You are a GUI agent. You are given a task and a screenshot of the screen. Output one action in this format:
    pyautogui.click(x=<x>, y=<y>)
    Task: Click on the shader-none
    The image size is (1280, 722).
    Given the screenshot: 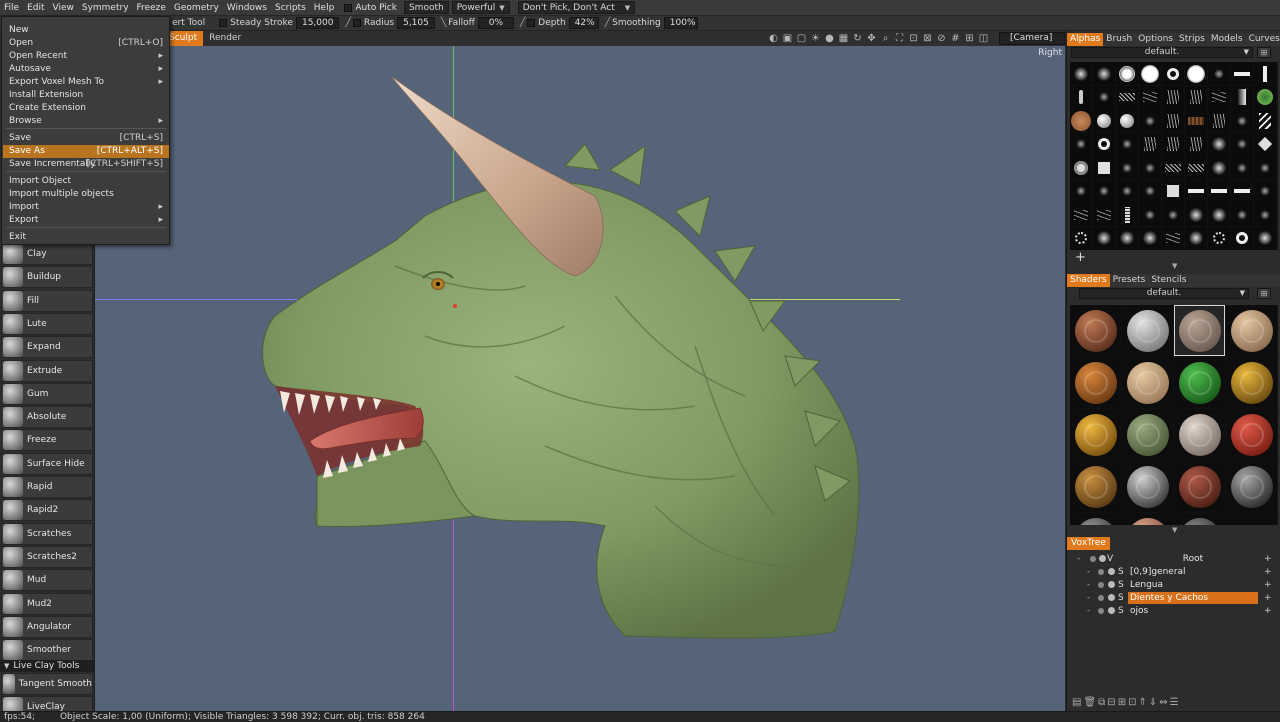 What is the action you would take?
    pyautogui.click(x=1251, y=519)
    